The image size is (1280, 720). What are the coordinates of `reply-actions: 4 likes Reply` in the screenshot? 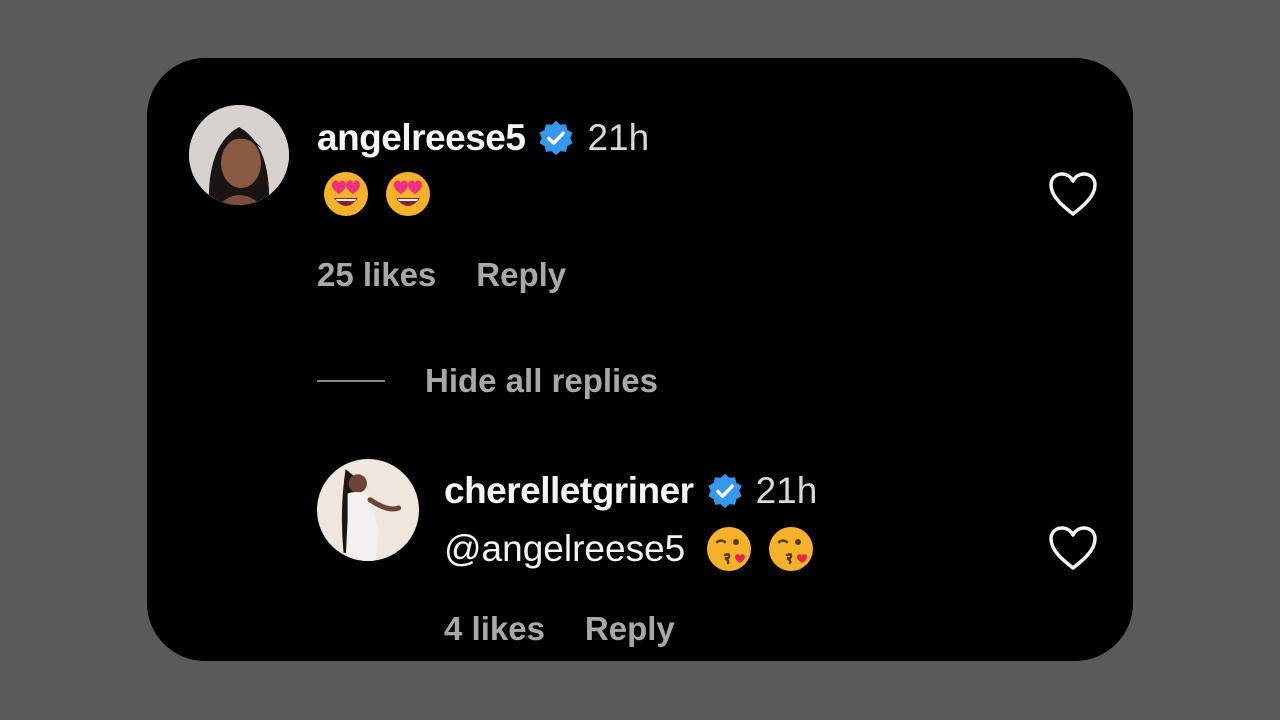 It's located at (559, 629).